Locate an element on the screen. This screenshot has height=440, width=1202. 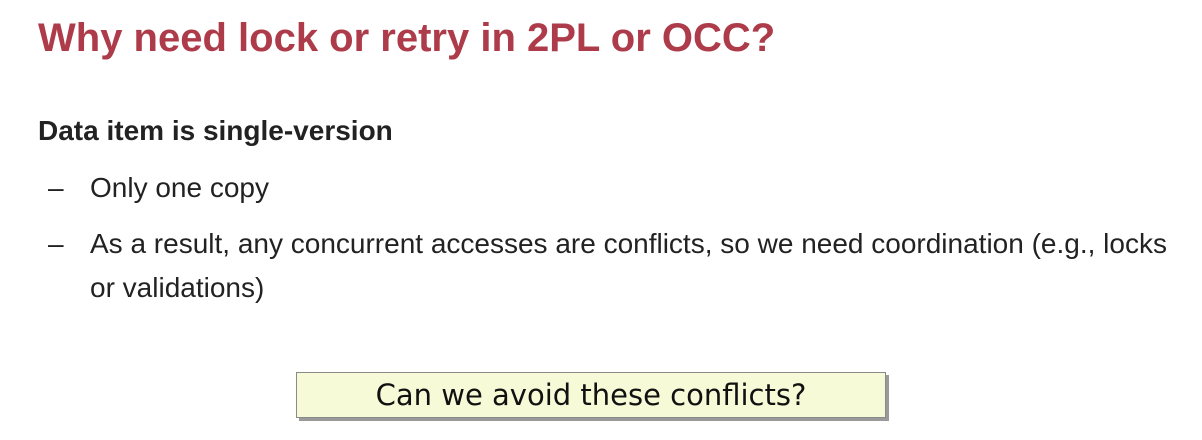
section-heading: Data item is single-version is located at coordinates (215, 130).